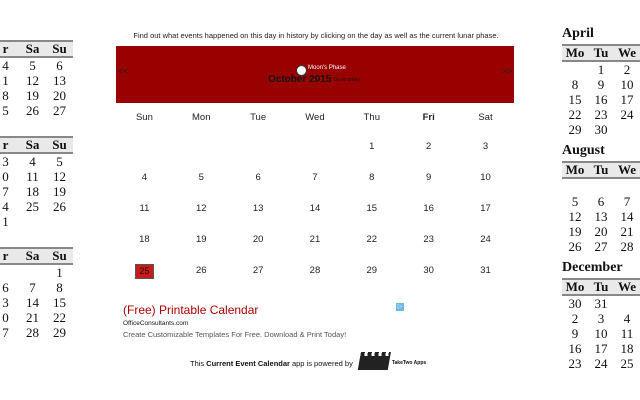 The width and height of the screenshot is (640, 400). I want to click on mini-calendar: r Sa Su 1 6 7 8 3 14 15 0 21 22 7 28 29, so click(36, 293).